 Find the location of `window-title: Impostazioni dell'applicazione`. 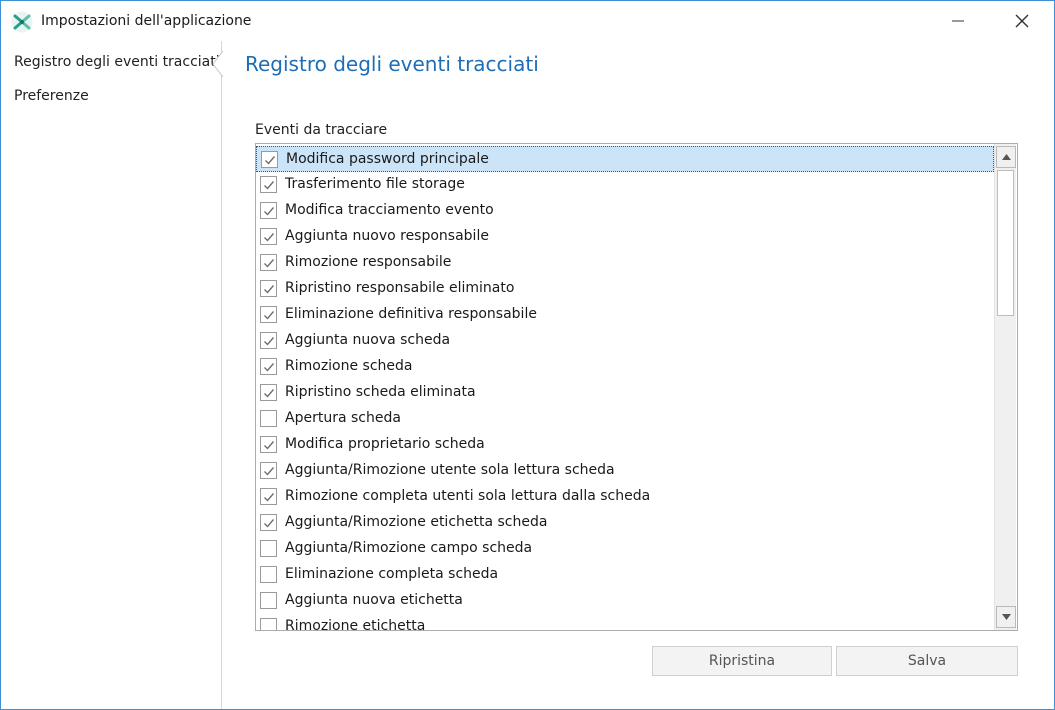

window-title: Impostazioni dell'applicazione is located at coordinates (146, 21).